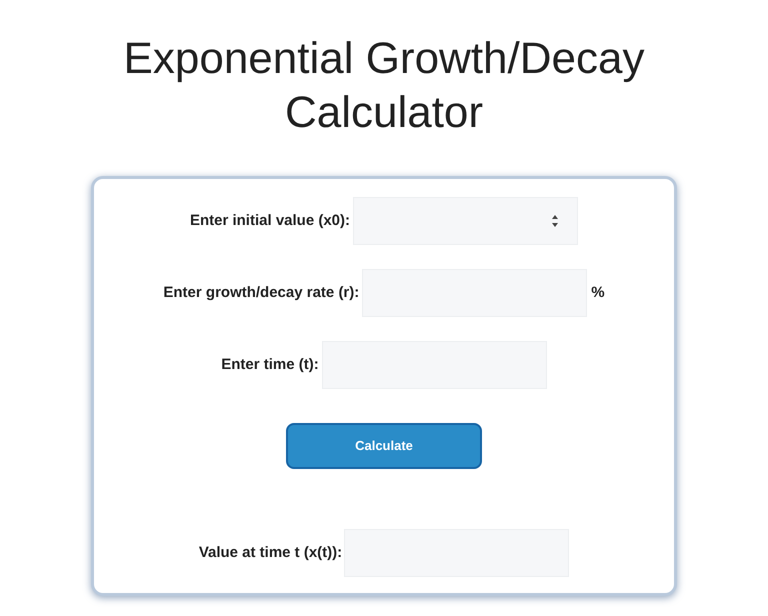 The image size is (768, 616). I want to click on calculate-button: Calculate, so click(384, 446).